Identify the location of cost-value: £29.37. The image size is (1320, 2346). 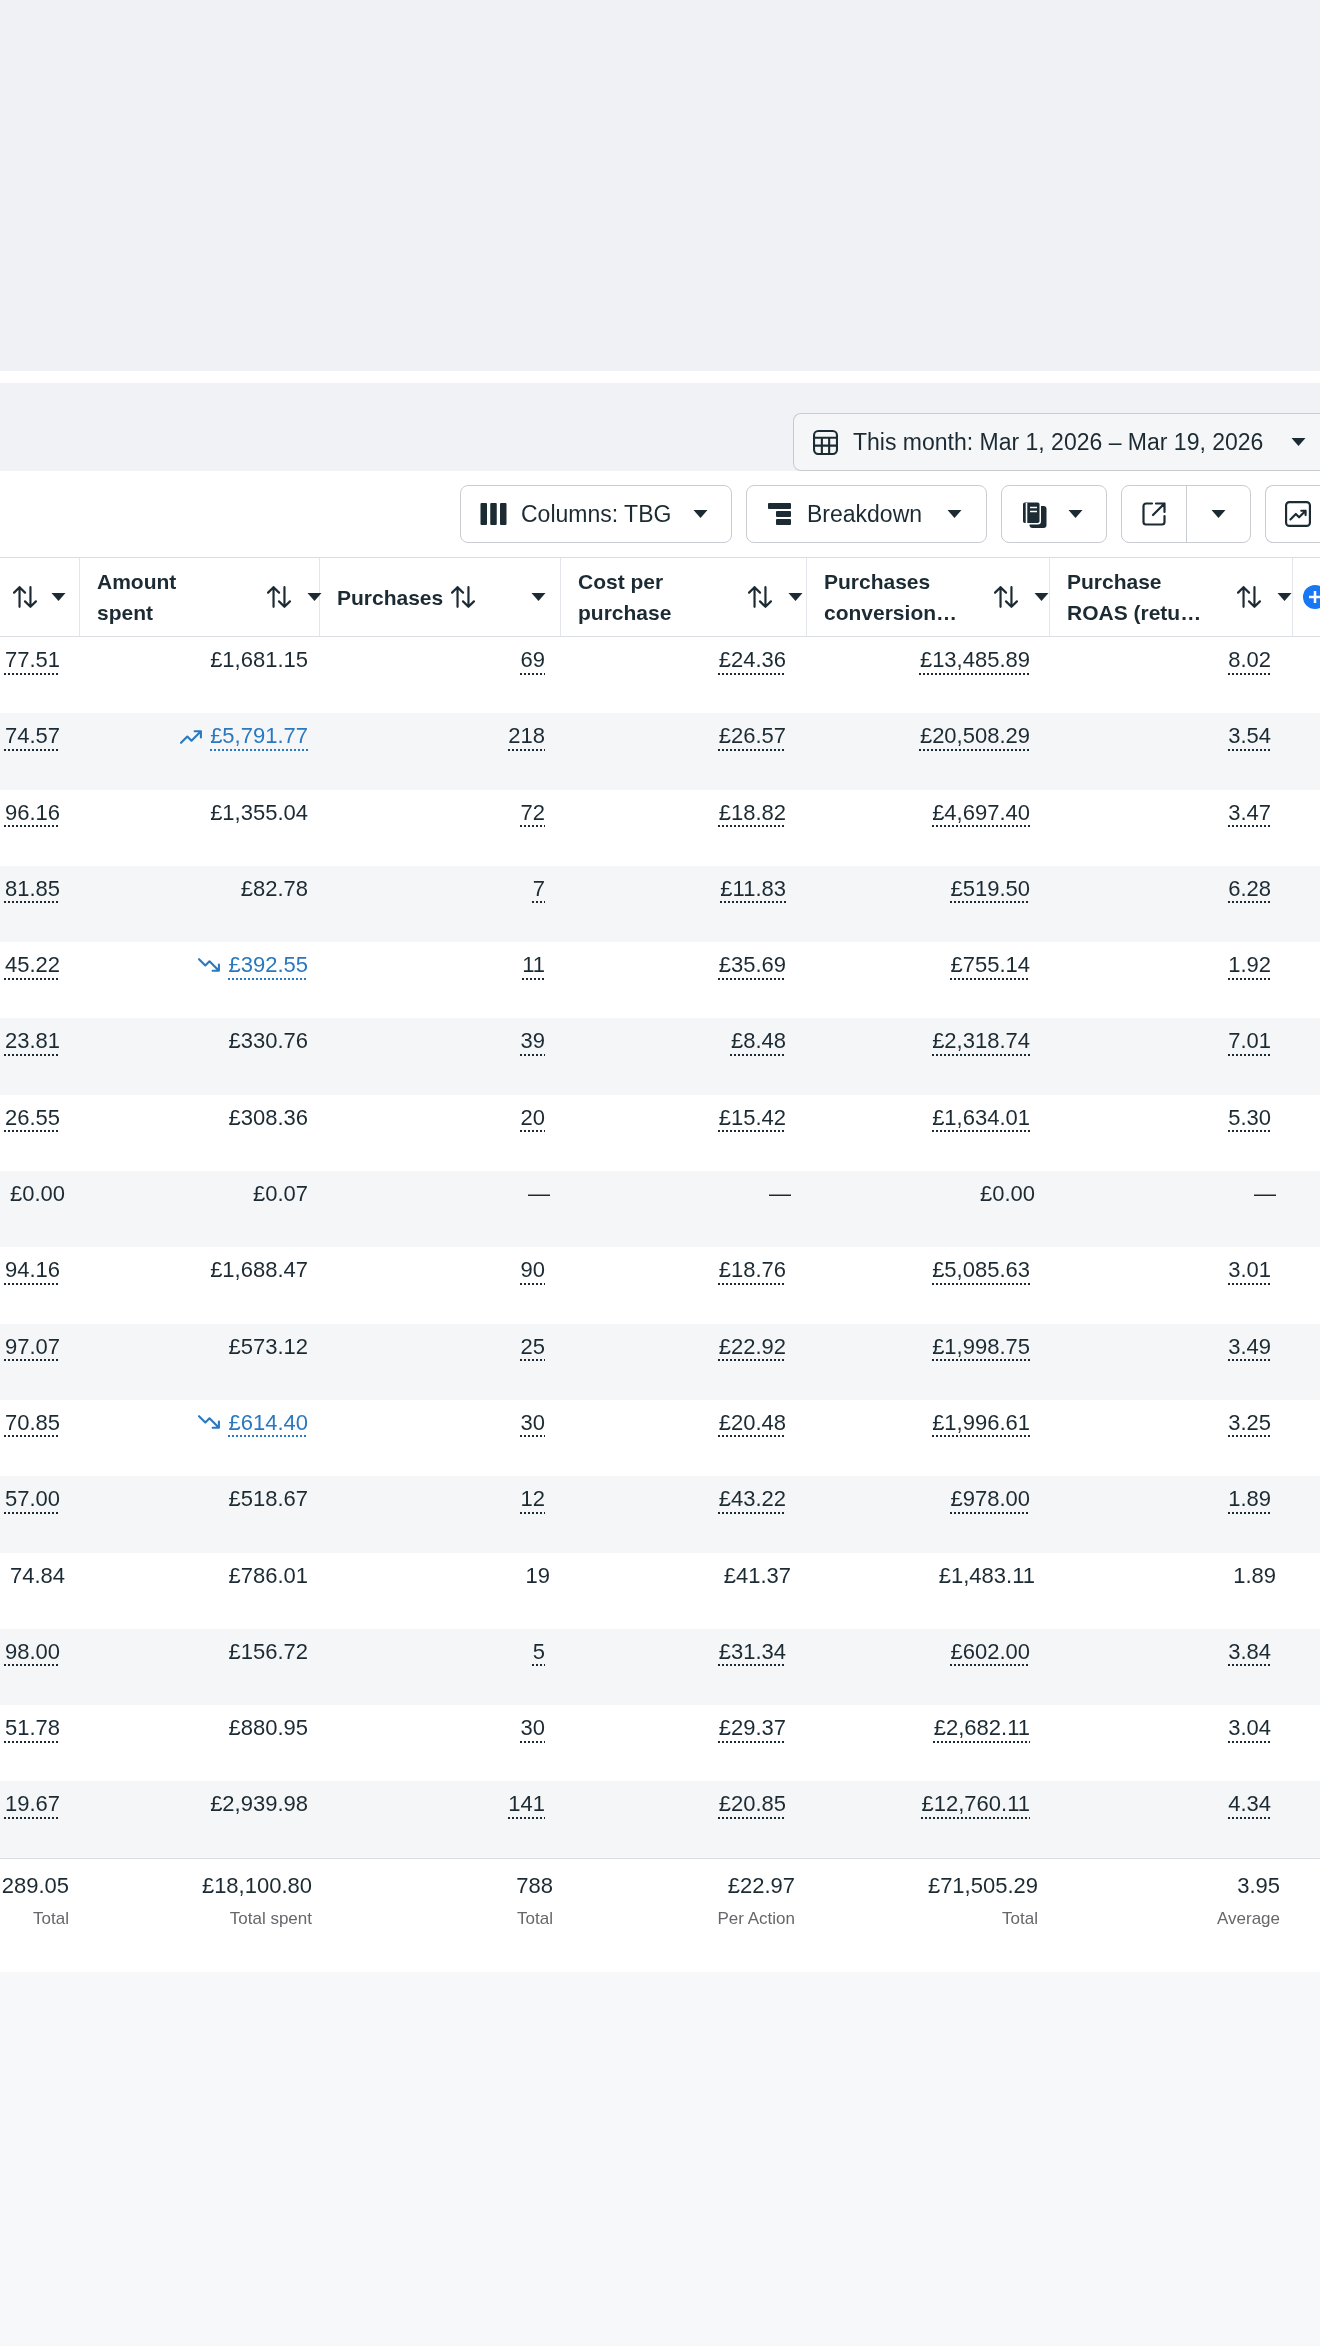
(752, 1728).